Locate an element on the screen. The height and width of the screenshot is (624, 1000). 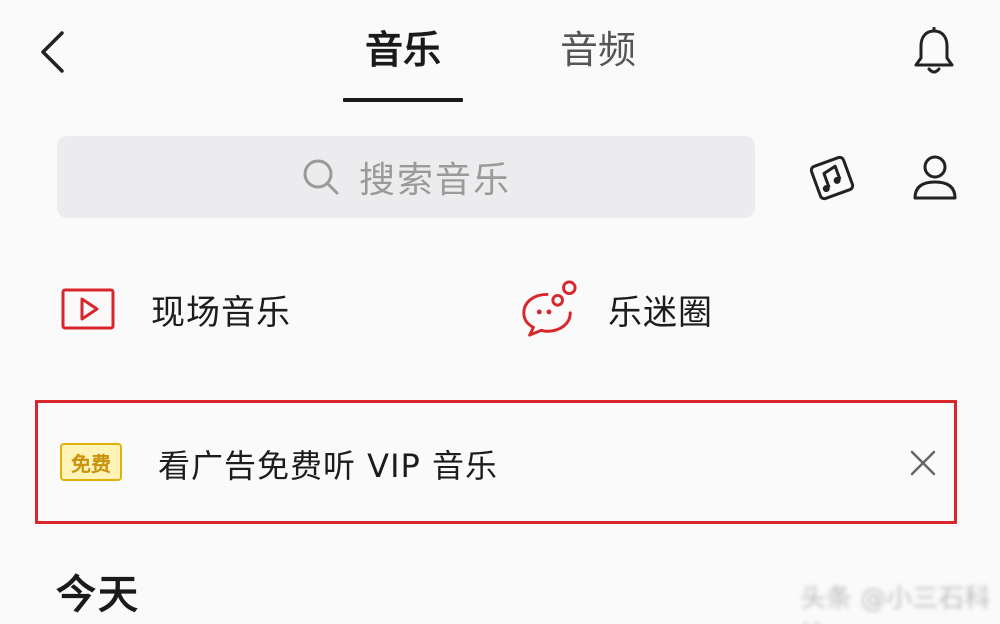
music-recognize-icon is located at coordinates (832, 178).